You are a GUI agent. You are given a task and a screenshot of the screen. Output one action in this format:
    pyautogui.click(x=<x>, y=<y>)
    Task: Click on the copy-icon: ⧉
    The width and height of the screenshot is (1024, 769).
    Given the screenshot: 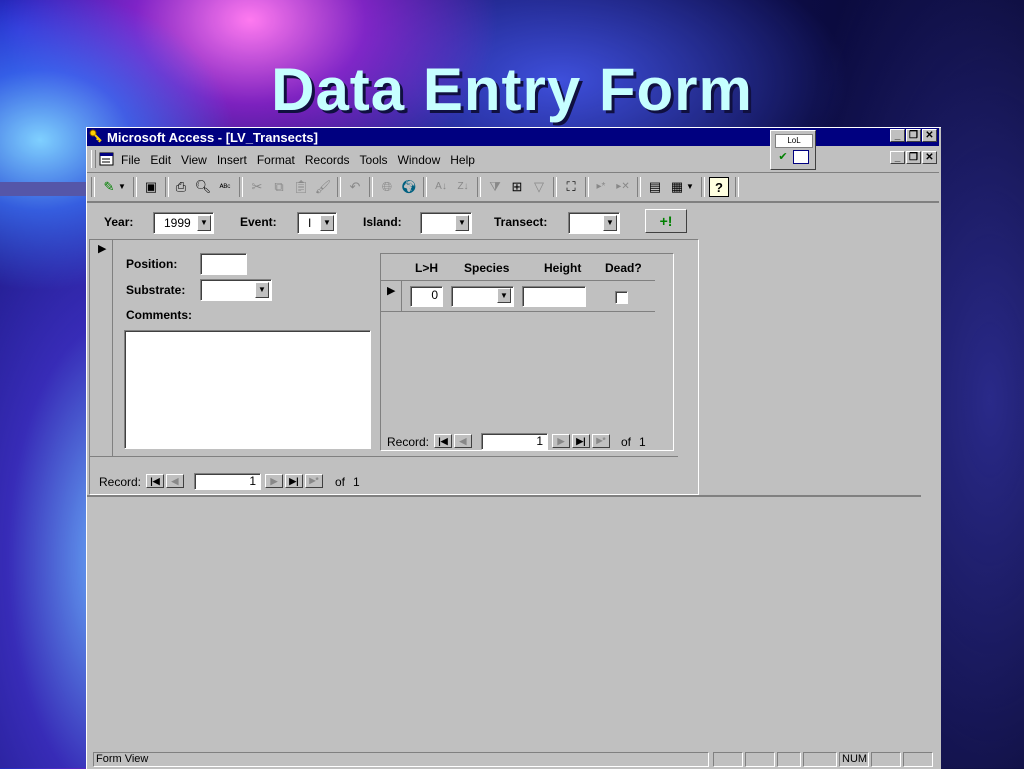 What is the action you would take?
    pyautogui.click(x=279, y=187)
    